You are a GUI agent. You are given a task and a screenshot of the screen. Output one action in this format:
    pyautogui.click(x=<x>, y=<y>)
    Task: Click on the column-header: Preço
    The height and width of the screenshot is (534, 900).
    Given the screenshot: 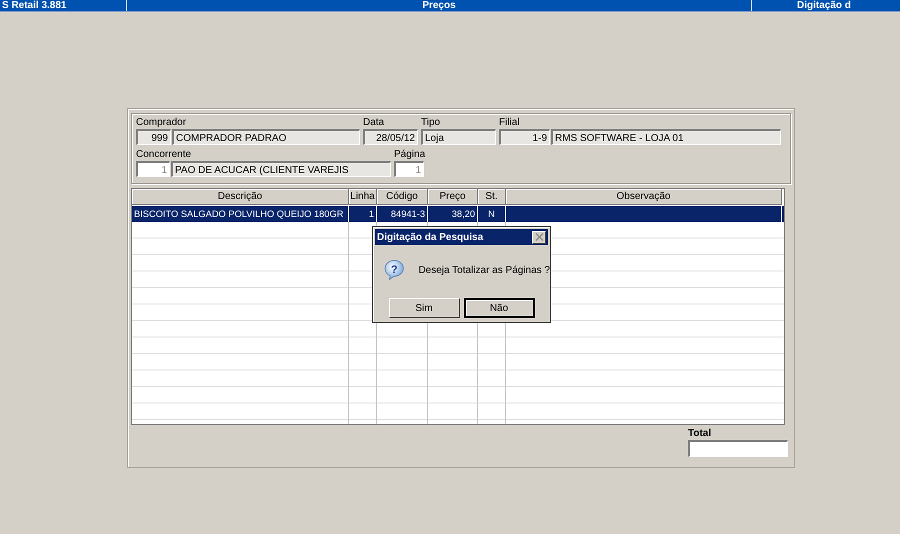 What is the action you would take?
    pyautogui.click(x=453, y=197)
    